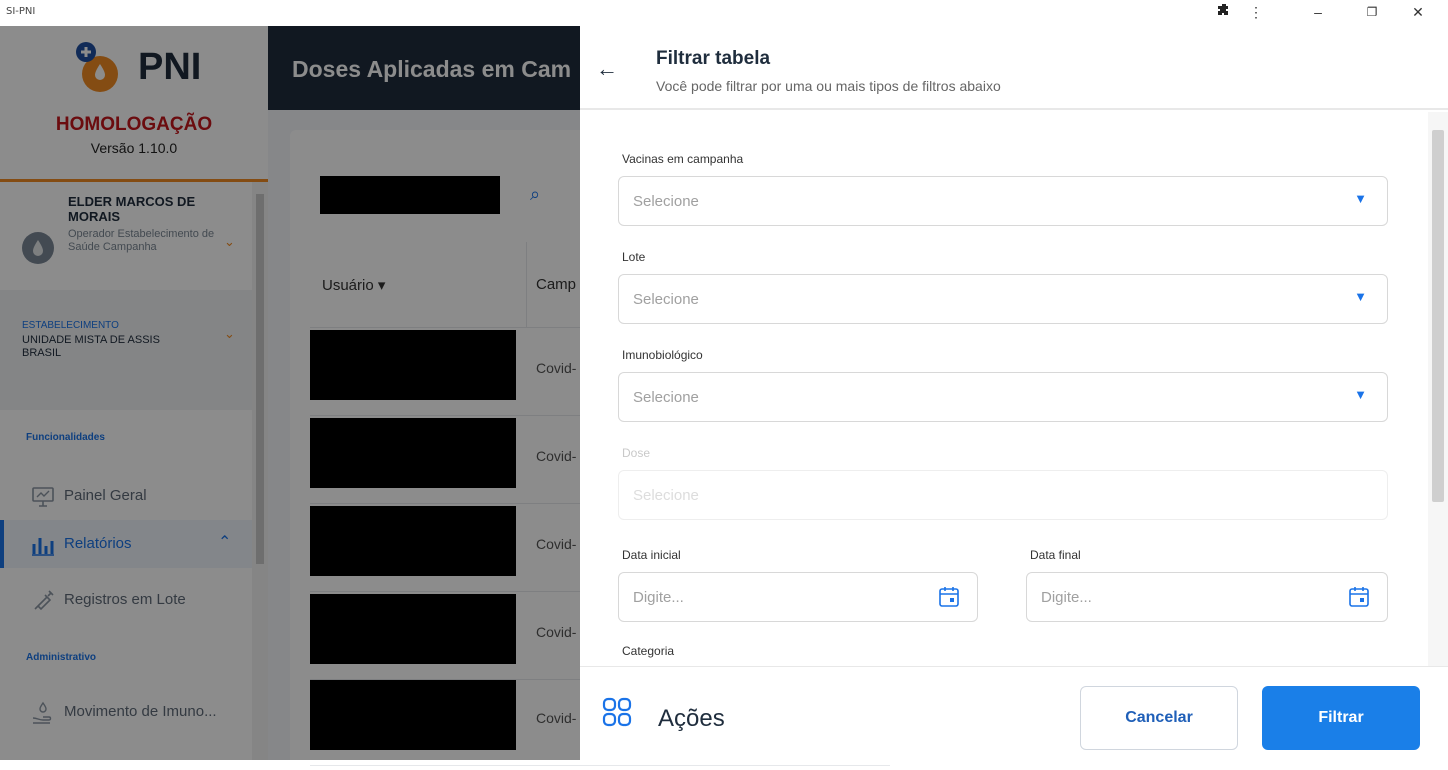  I want to click on dose-label: Dose, so click(636, 453).